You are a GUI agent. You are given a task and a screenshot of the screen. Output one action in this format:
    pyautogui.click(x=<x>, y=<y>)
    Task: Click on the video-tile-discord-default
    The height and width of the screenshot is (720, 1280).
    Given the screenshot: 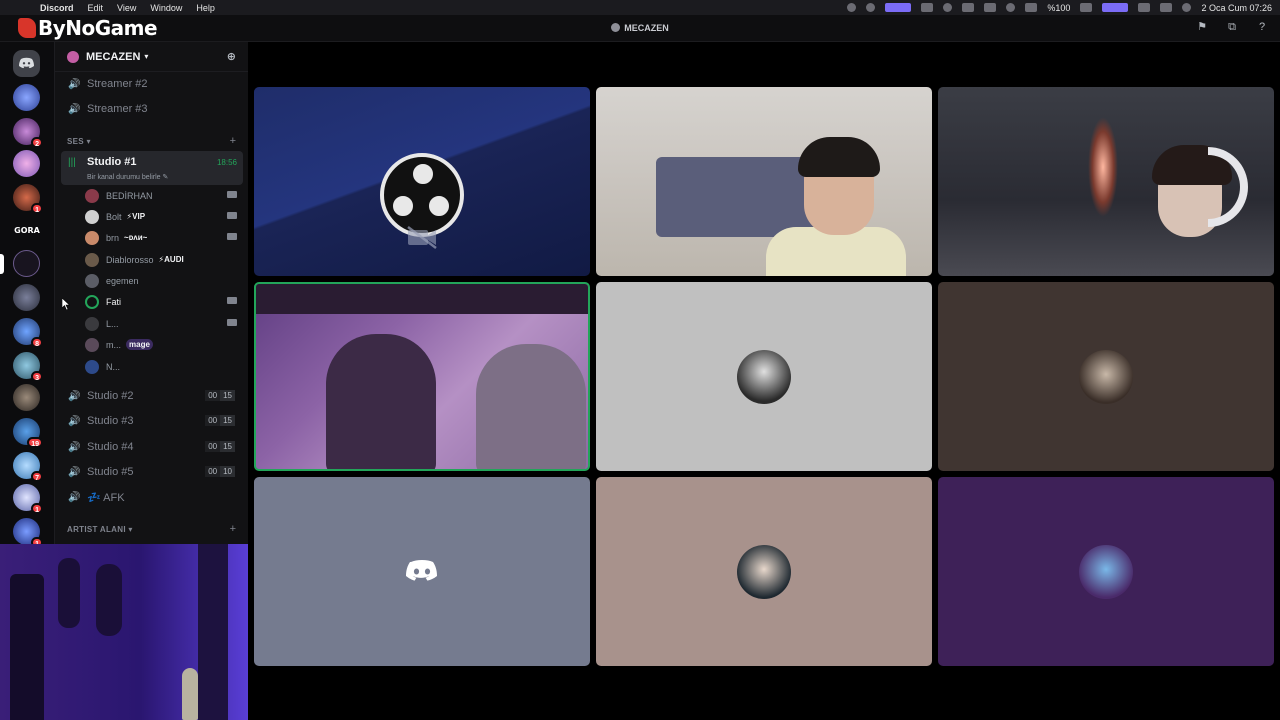 What is the action you would take?
    pyautogui.click(x=422, y=571)
    